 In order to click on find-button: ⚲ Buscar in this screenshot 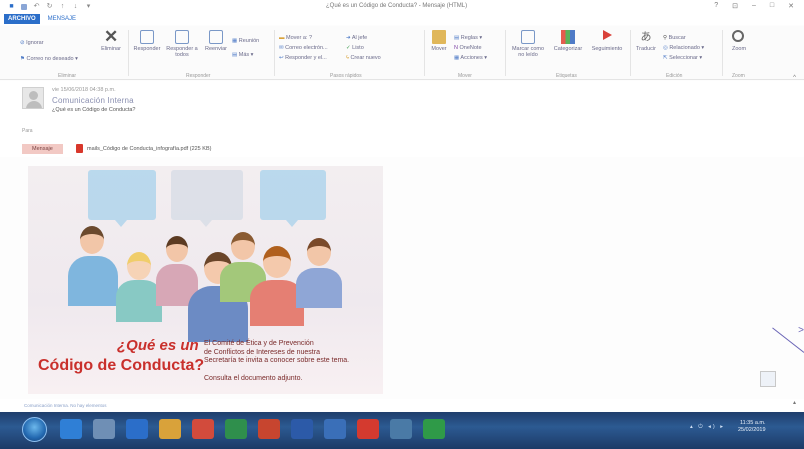, I will do `click(674, 38)`.